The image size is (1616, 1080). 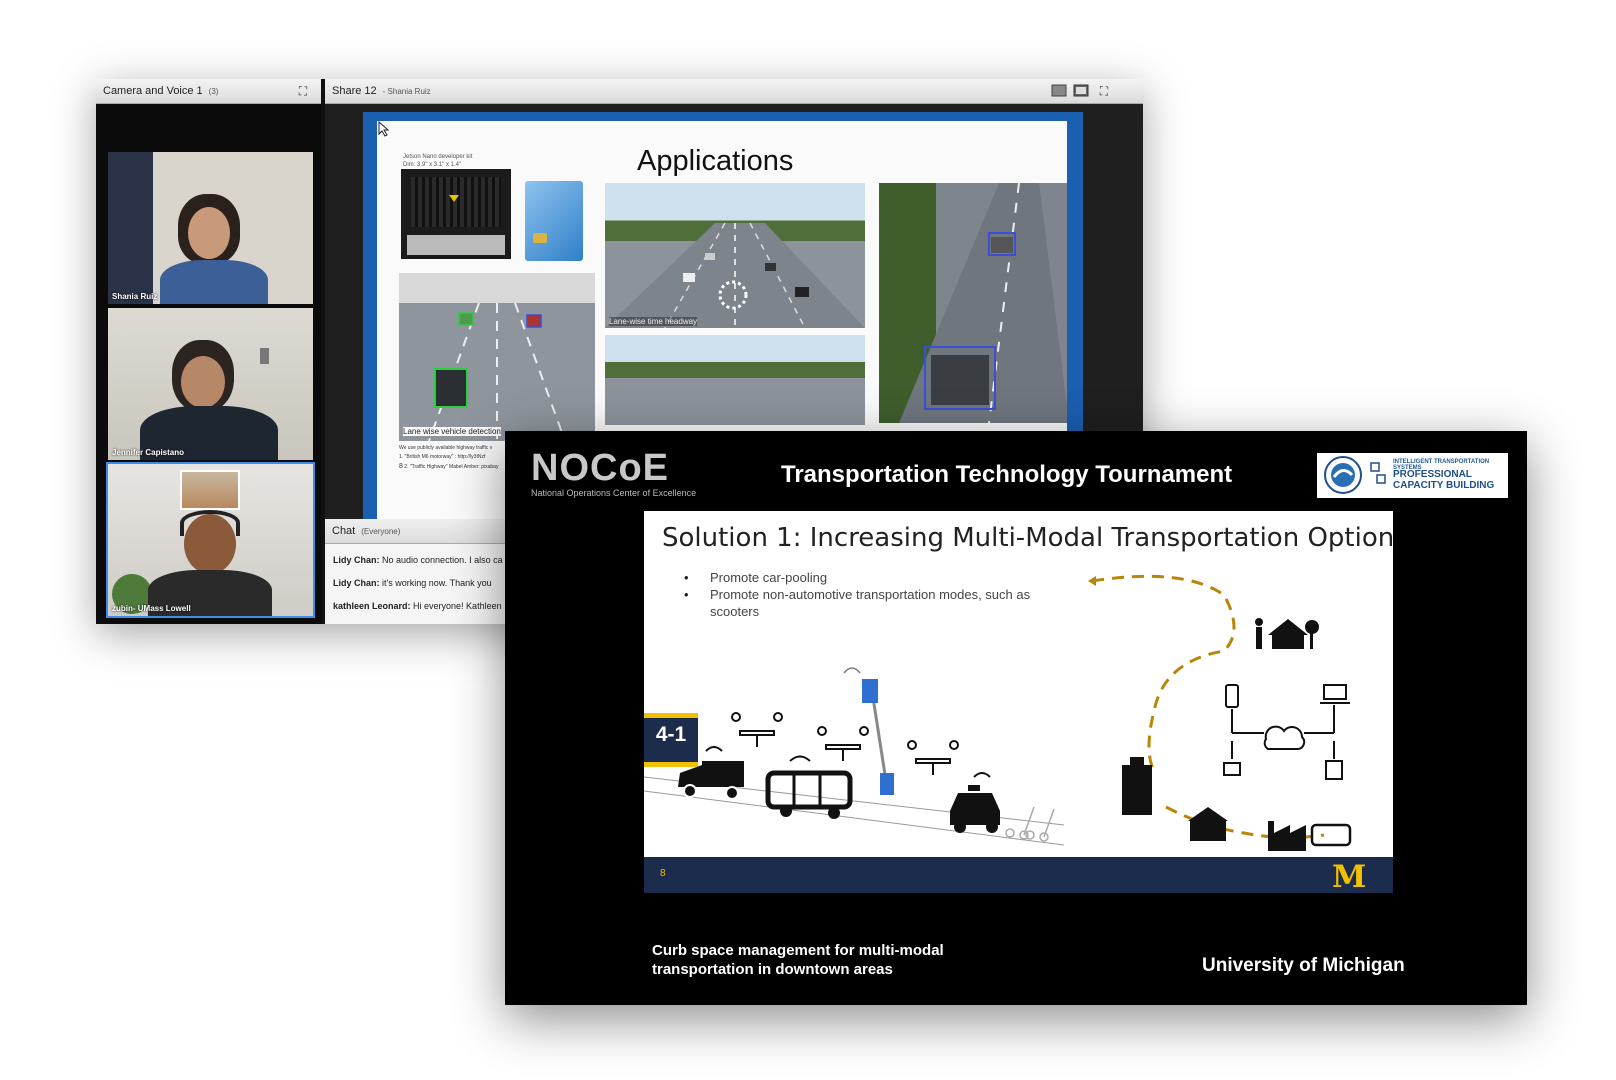 What do you see at coordinates (213, 91) in the screenshot?
I see `participant-count: (3)` at bounding box center [213, 91].